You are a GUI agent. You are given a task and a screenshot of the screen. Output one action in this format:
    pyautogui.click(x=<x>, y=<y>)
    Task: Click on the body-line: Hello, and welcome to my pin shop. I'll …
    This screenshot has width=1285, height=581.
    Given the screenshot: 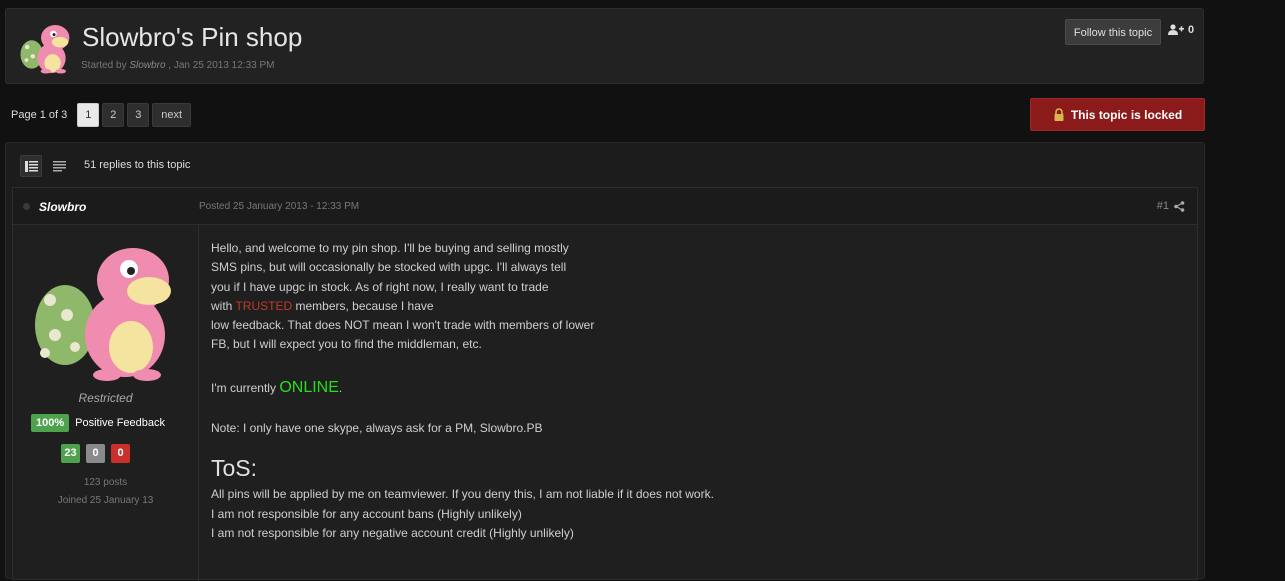 What is the action you would take?
    pyautogui.click(x=390, y=248)
    